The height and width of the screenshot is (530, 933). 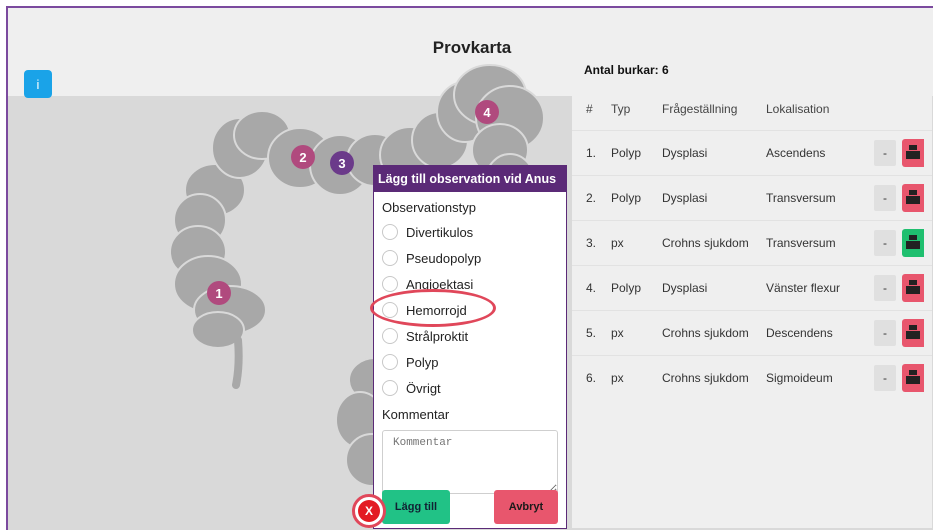 I want to click on comment-label: Kommentar, so click(x=416, y=414).